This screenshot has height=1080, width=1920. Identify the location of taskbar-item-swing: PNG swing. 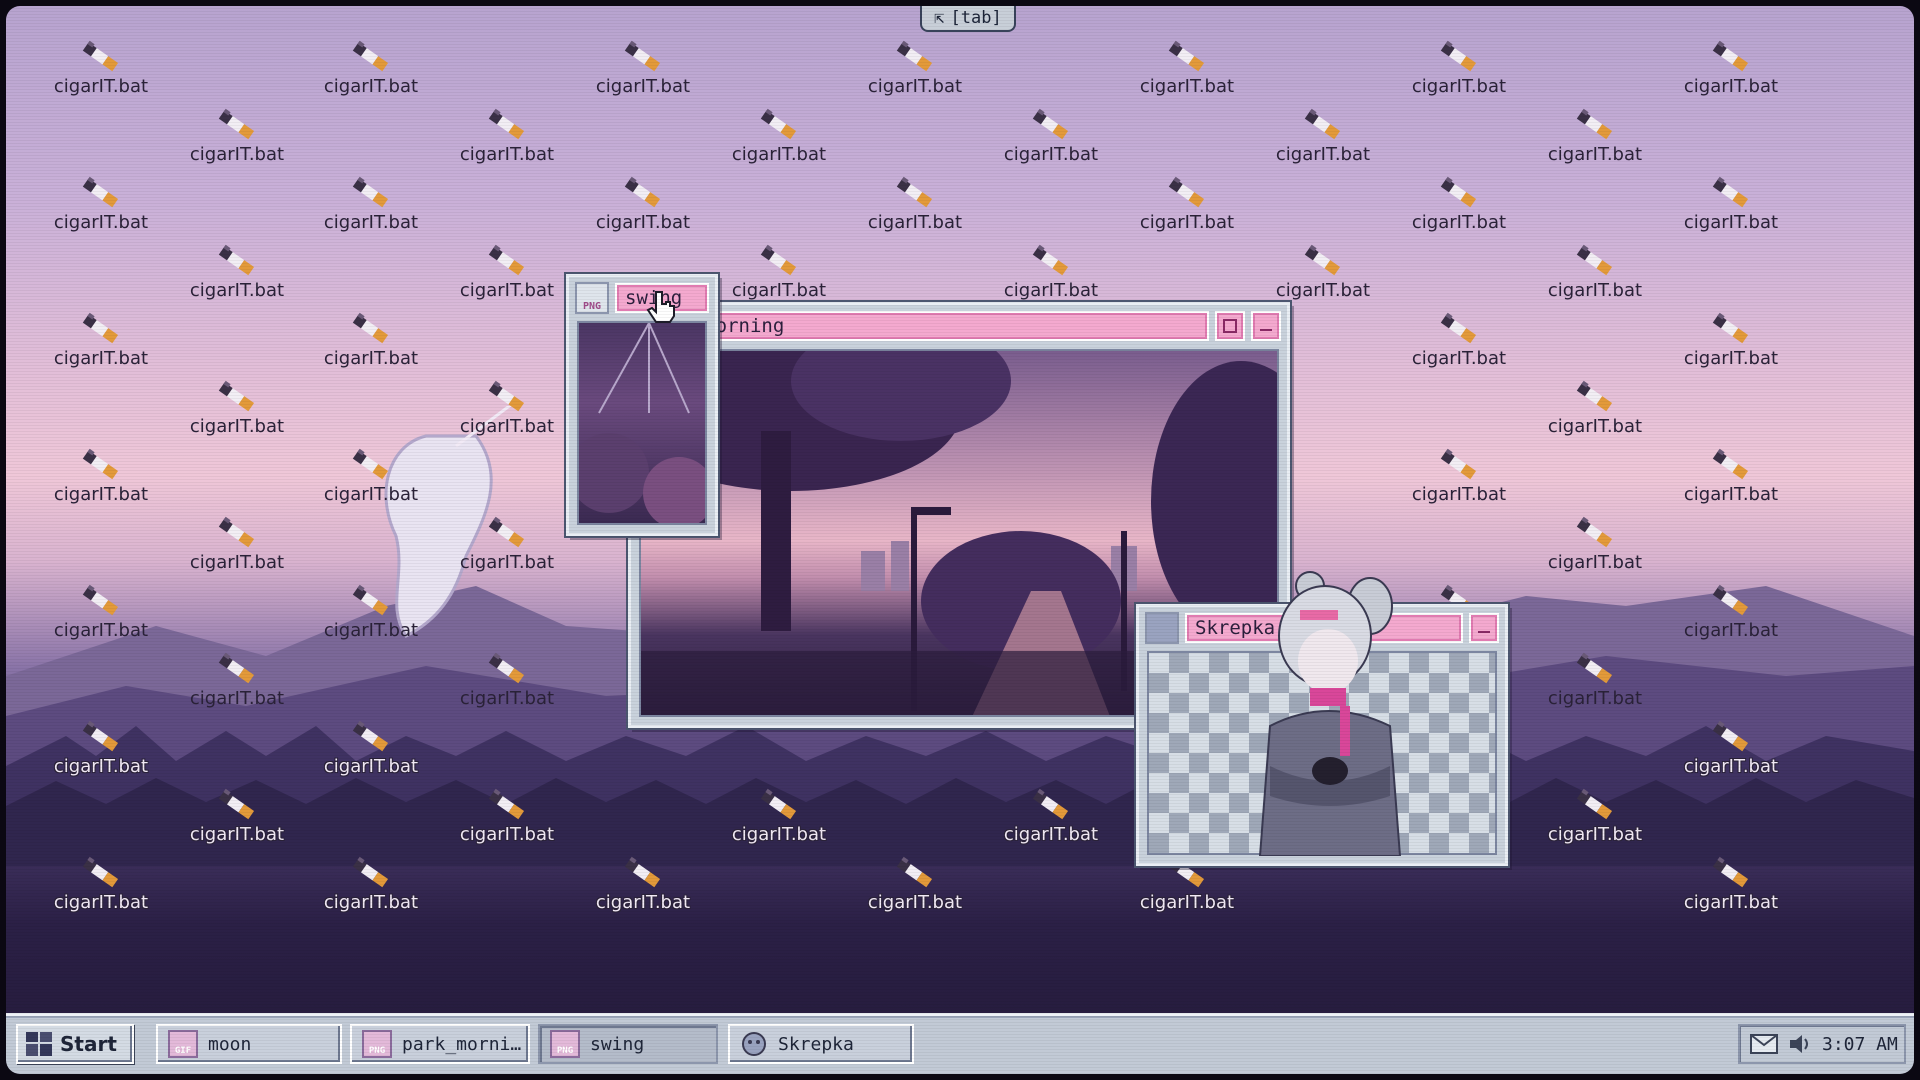
(628, 1044).